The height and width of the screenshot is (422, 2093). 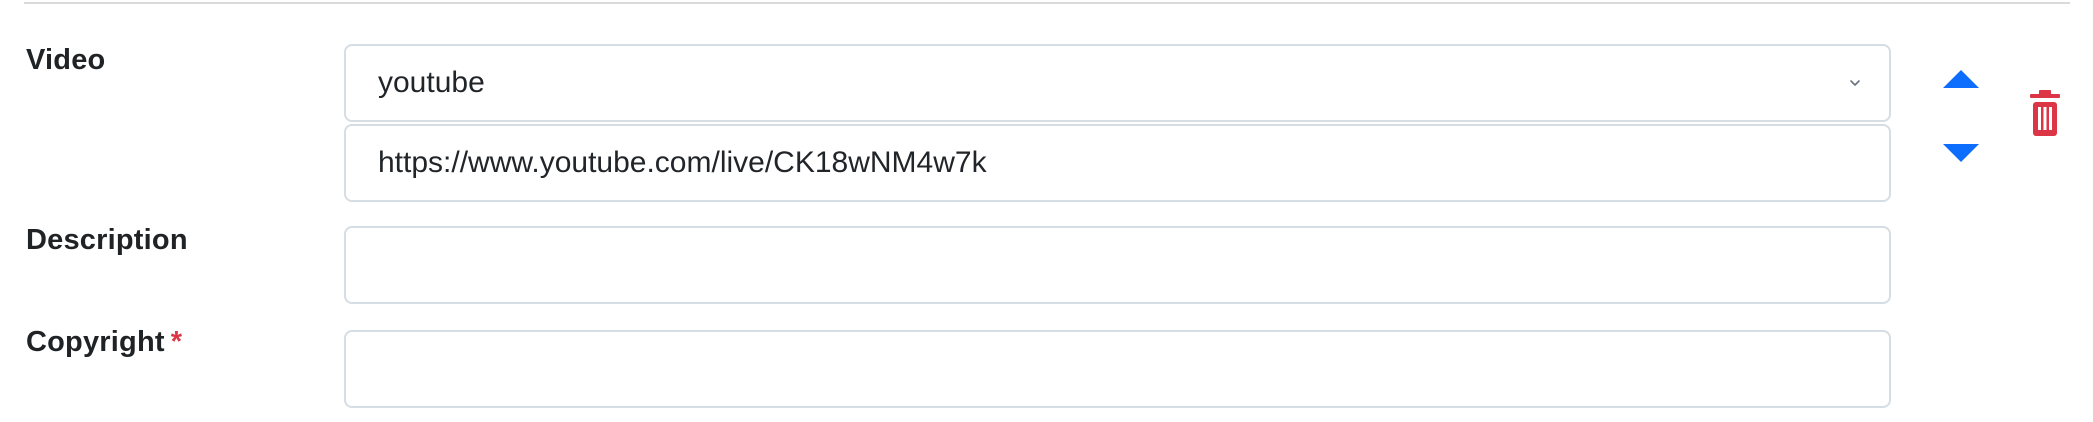 What do you see at coordinates (1961, 79) in the screenshot?
I see `caret-up-icon` at bounding box center [1961, 79].